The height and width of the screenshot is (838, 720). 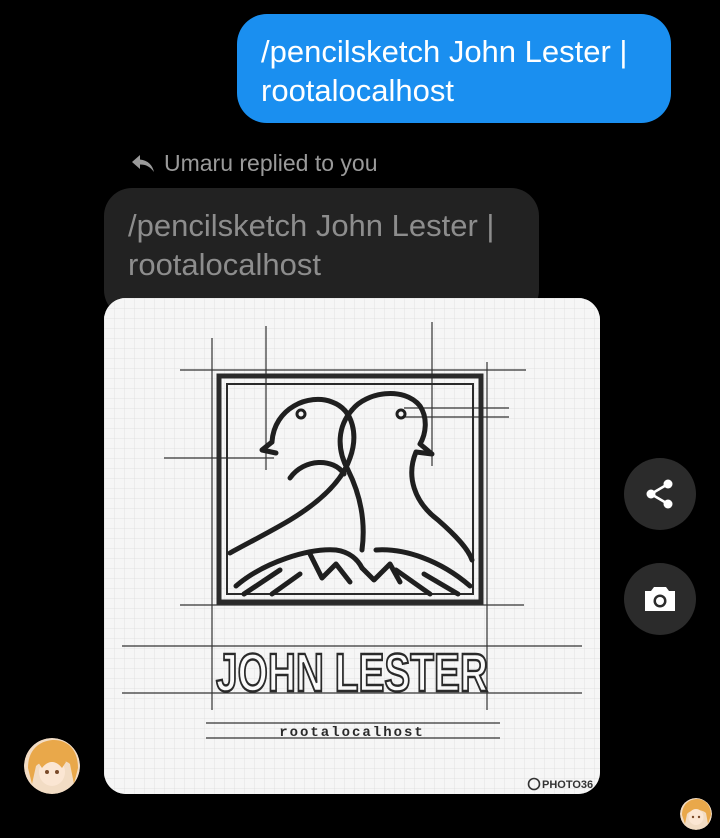 What do you see at coordinates (143, 163) in the screenshot?
I see `reply-arrow-icon` at bounding box center [143, 163].